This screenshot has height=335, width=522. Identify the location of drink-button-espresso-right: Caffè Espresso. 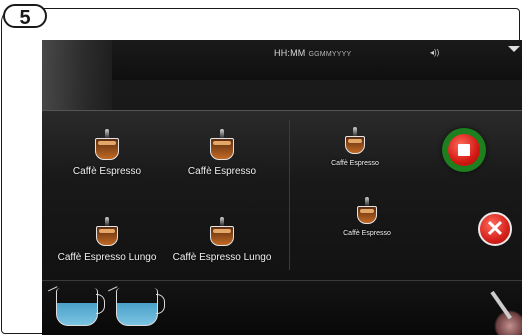
(355, 147).